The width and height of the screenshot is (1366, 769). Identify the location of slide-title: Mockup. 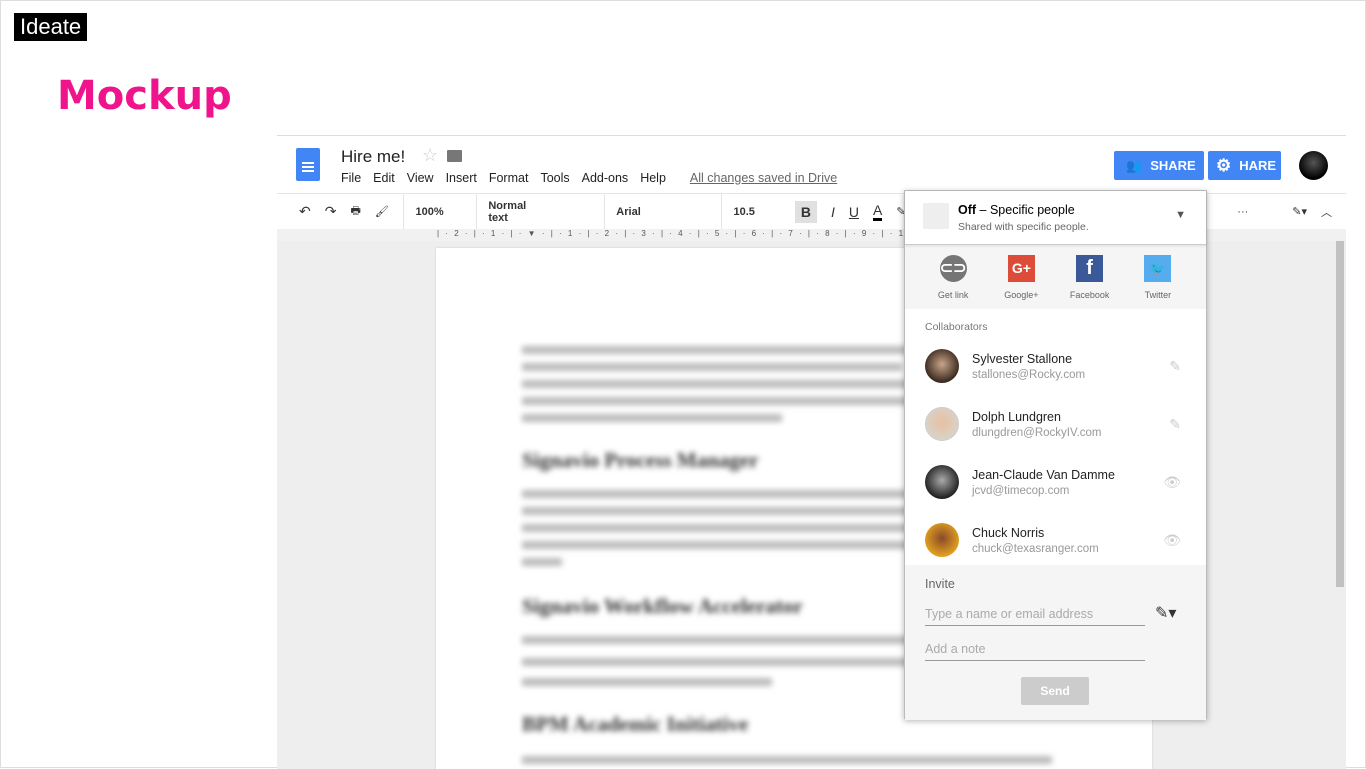
(144, 96).